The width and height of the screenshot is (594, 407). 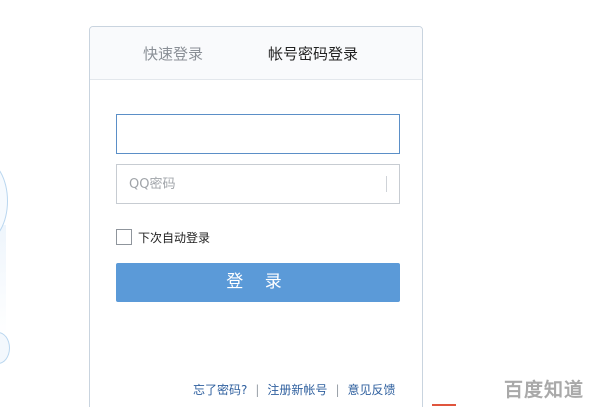 I want to click on feedback-link: 意见反馈, so click(x=371, y=390).